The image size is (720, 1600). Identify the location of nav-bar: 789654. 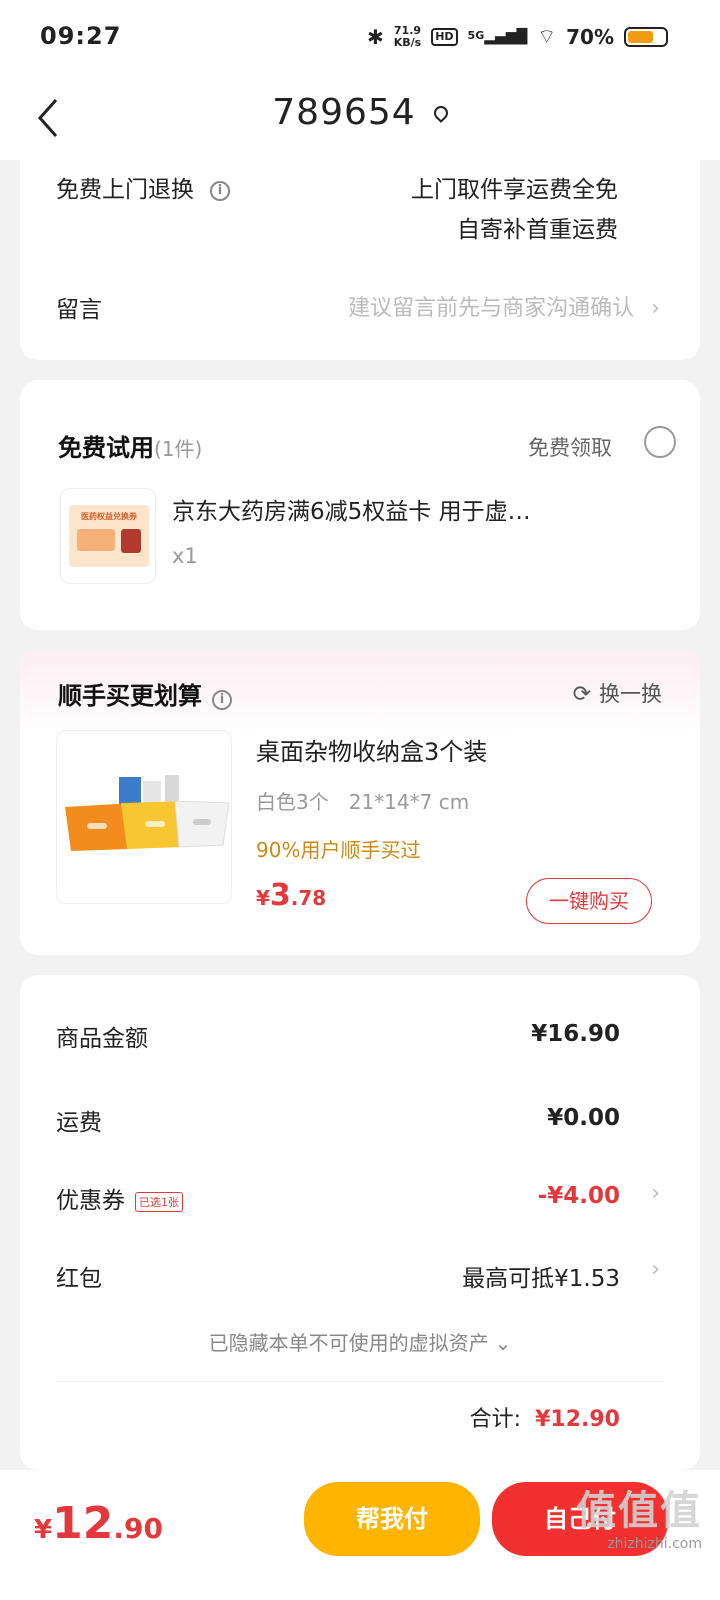
(360, 119).